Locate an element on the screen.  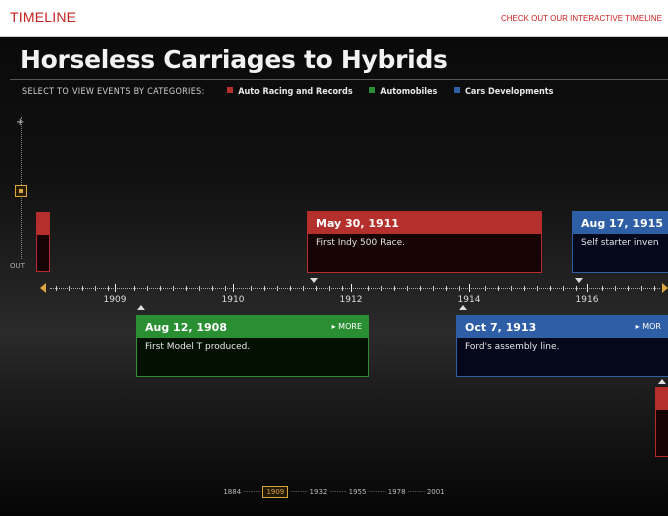
event-date: May 30, 1911 is located at coordinates (357, 223).